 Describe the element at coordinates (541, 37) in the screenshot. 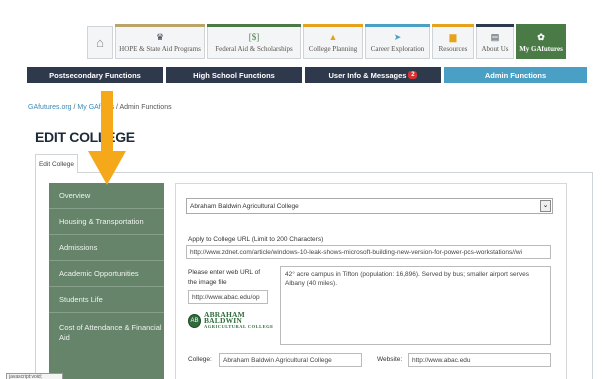

I see `gear-icon: ✿` at that location.